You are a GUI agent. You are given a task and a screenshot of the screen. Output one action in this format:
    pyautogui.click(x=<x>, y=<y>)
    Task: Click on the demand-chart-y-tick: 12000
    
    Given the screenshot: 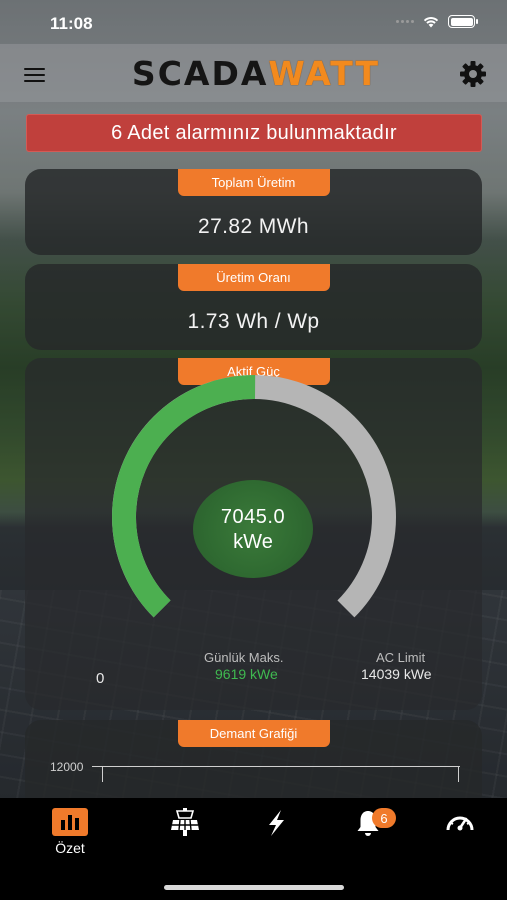 What is the action you would take?
    pyautogui.click(x=67, y=767)
    